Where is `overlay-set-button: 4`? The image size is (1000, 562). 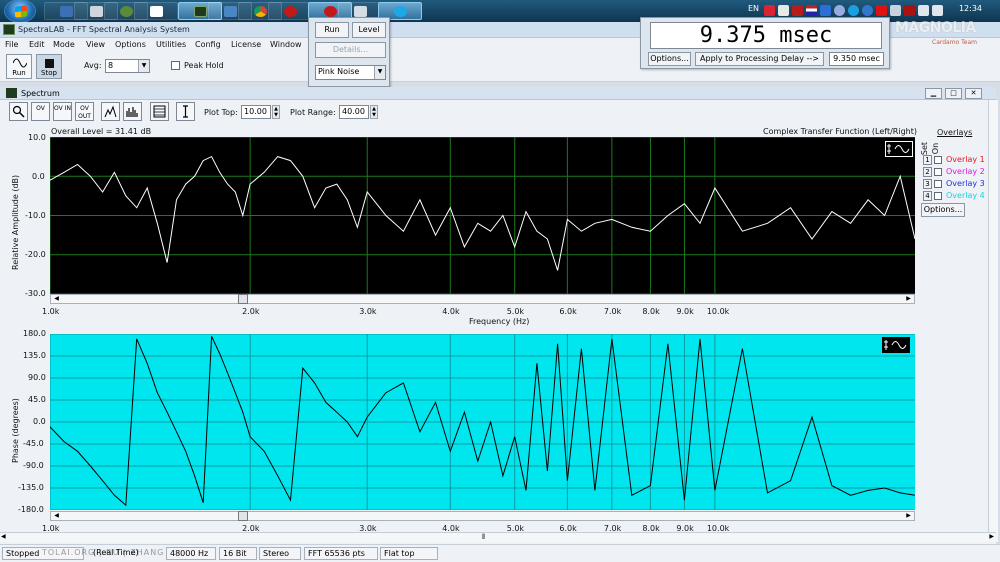 overlay-set-button: 4 is located at coordinates (927, 196).